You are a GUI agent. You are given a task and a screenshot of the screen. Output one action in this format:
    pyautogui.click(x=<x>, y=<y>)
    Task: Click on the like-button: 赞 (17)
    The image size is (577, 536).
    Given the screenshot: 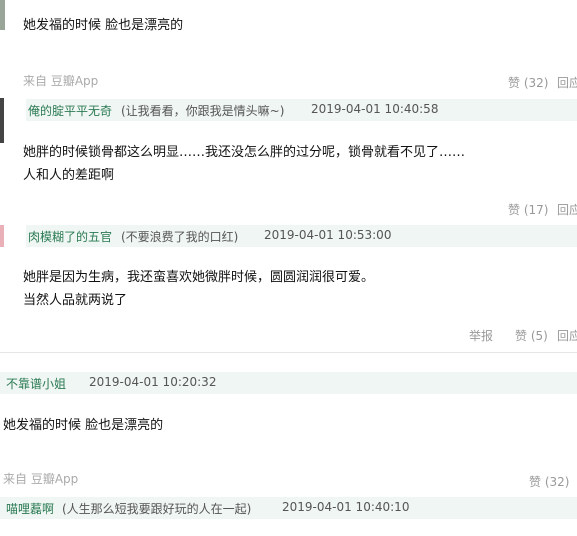 What is the action you would take?
    pyautogui.click(x=528, y=209)
    